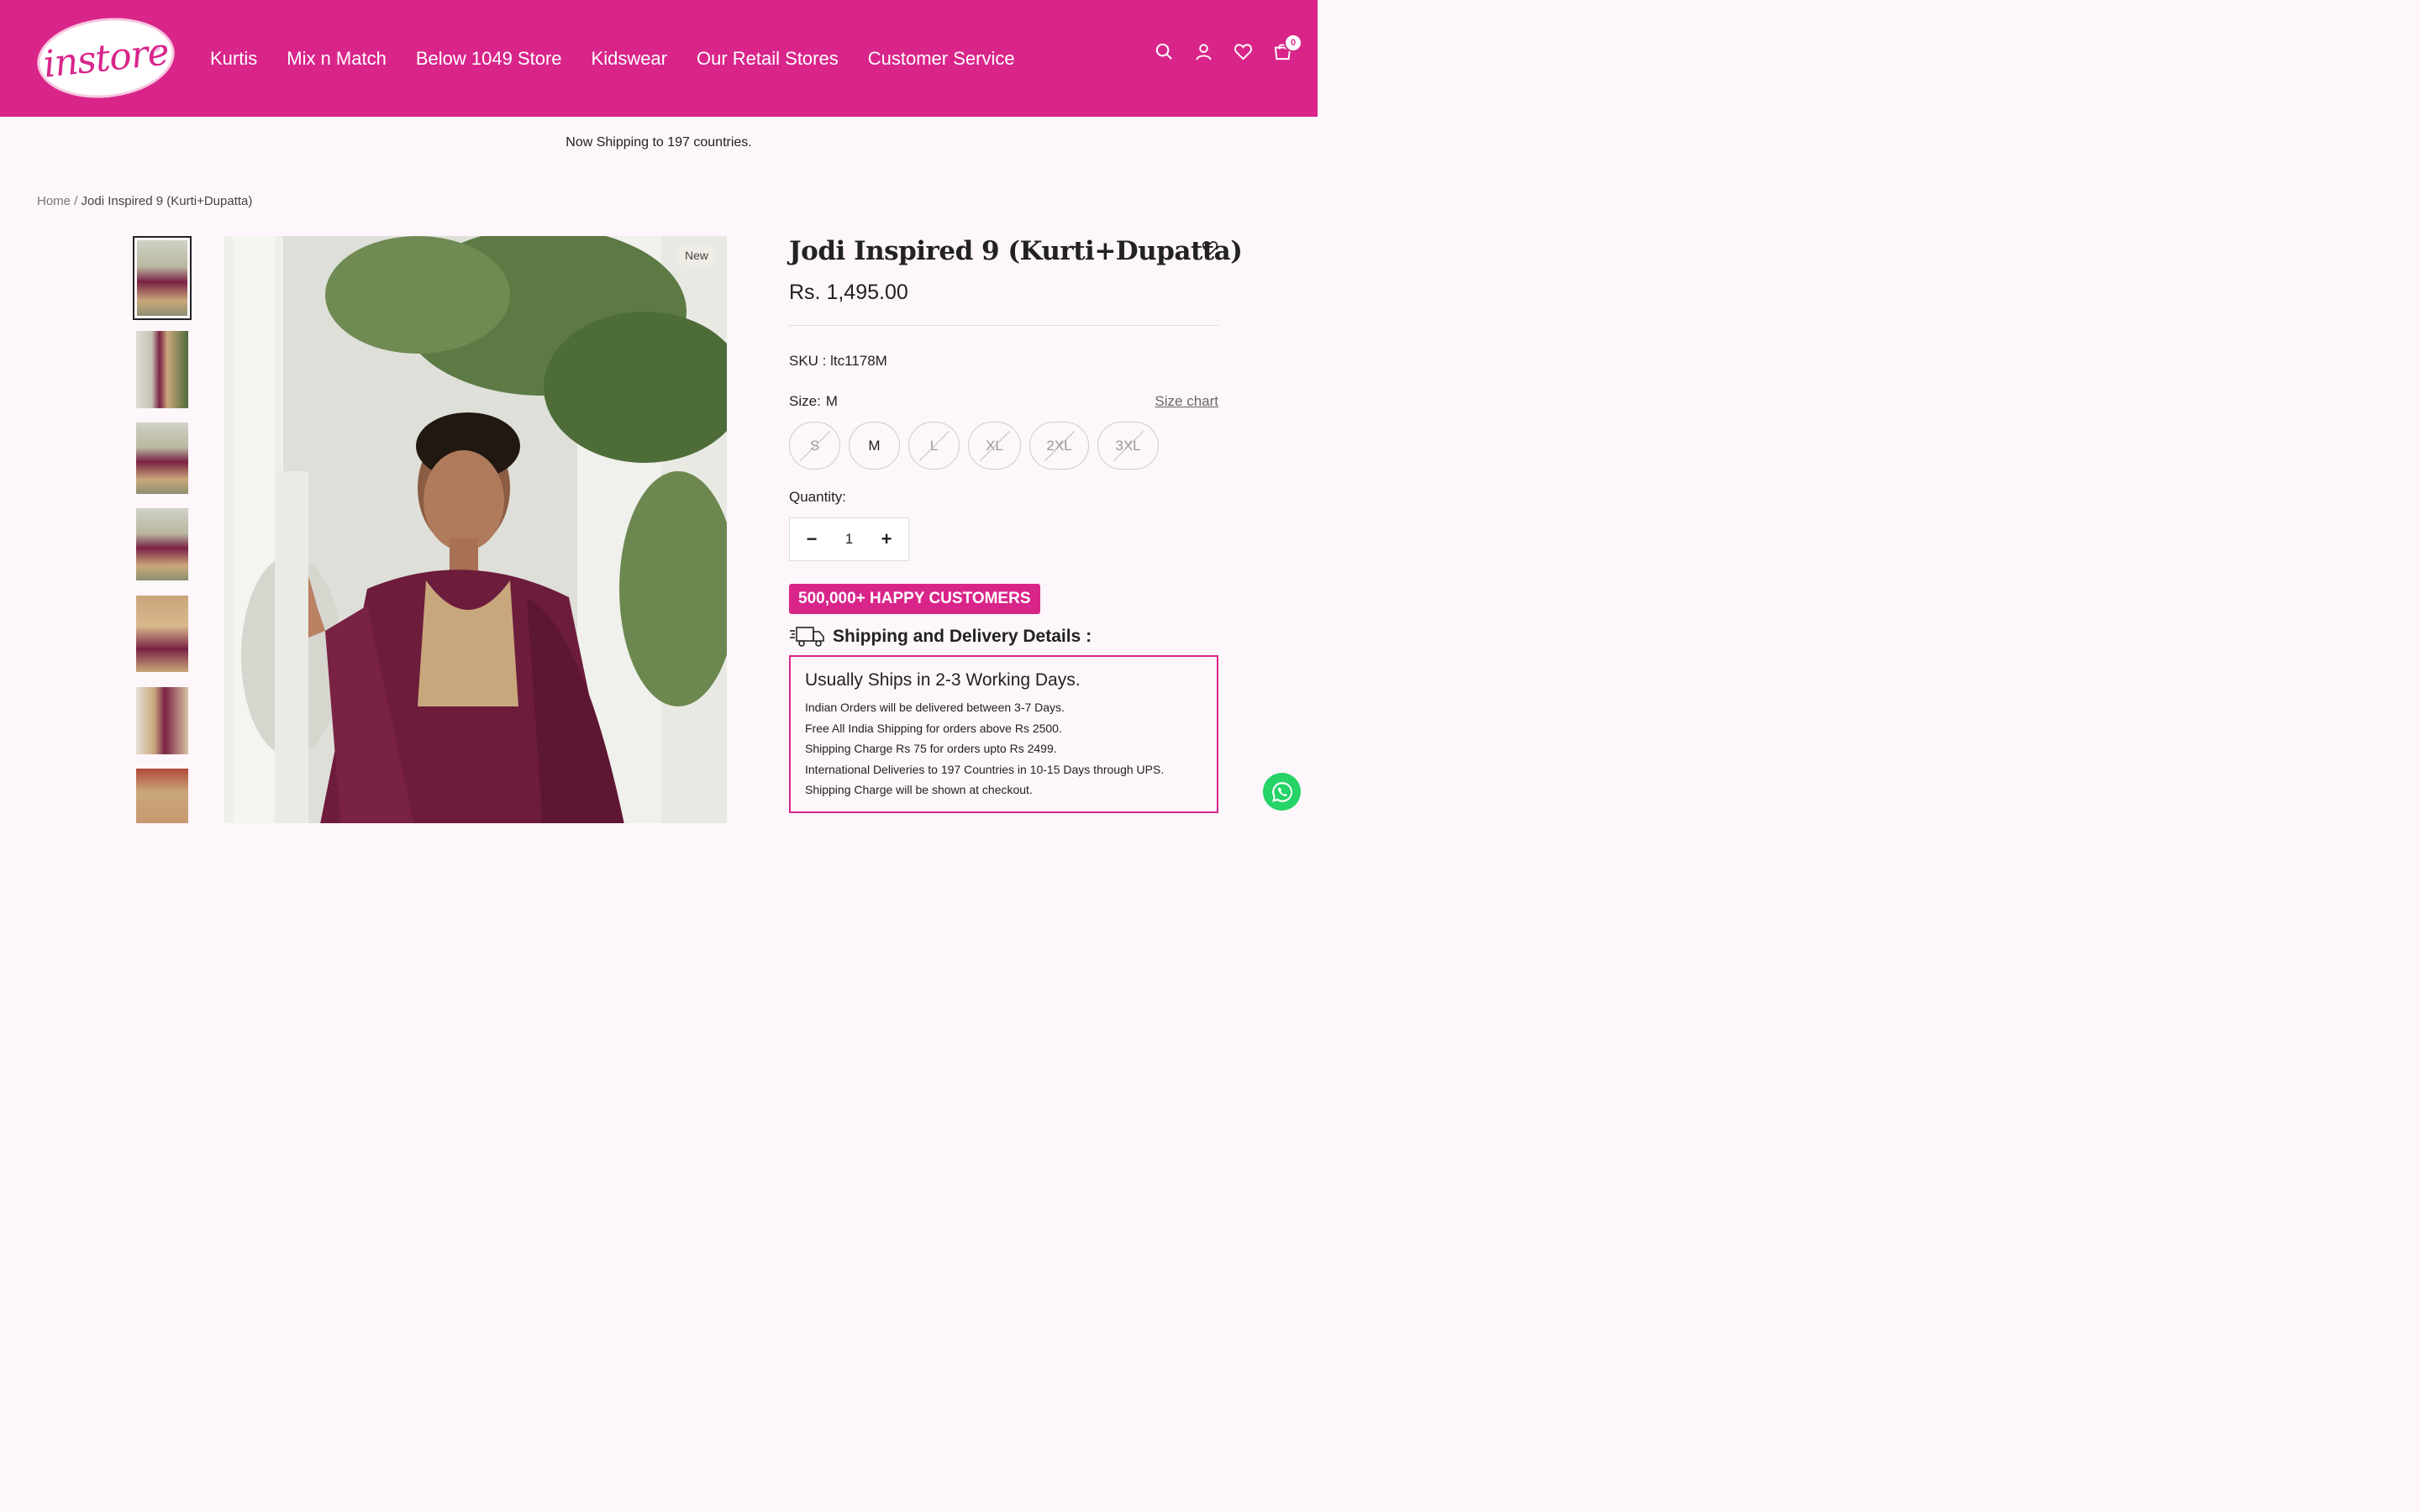 This screenshot has height=1512, width=2420. I want to click on header-icons: 0, so click(1228, 47).